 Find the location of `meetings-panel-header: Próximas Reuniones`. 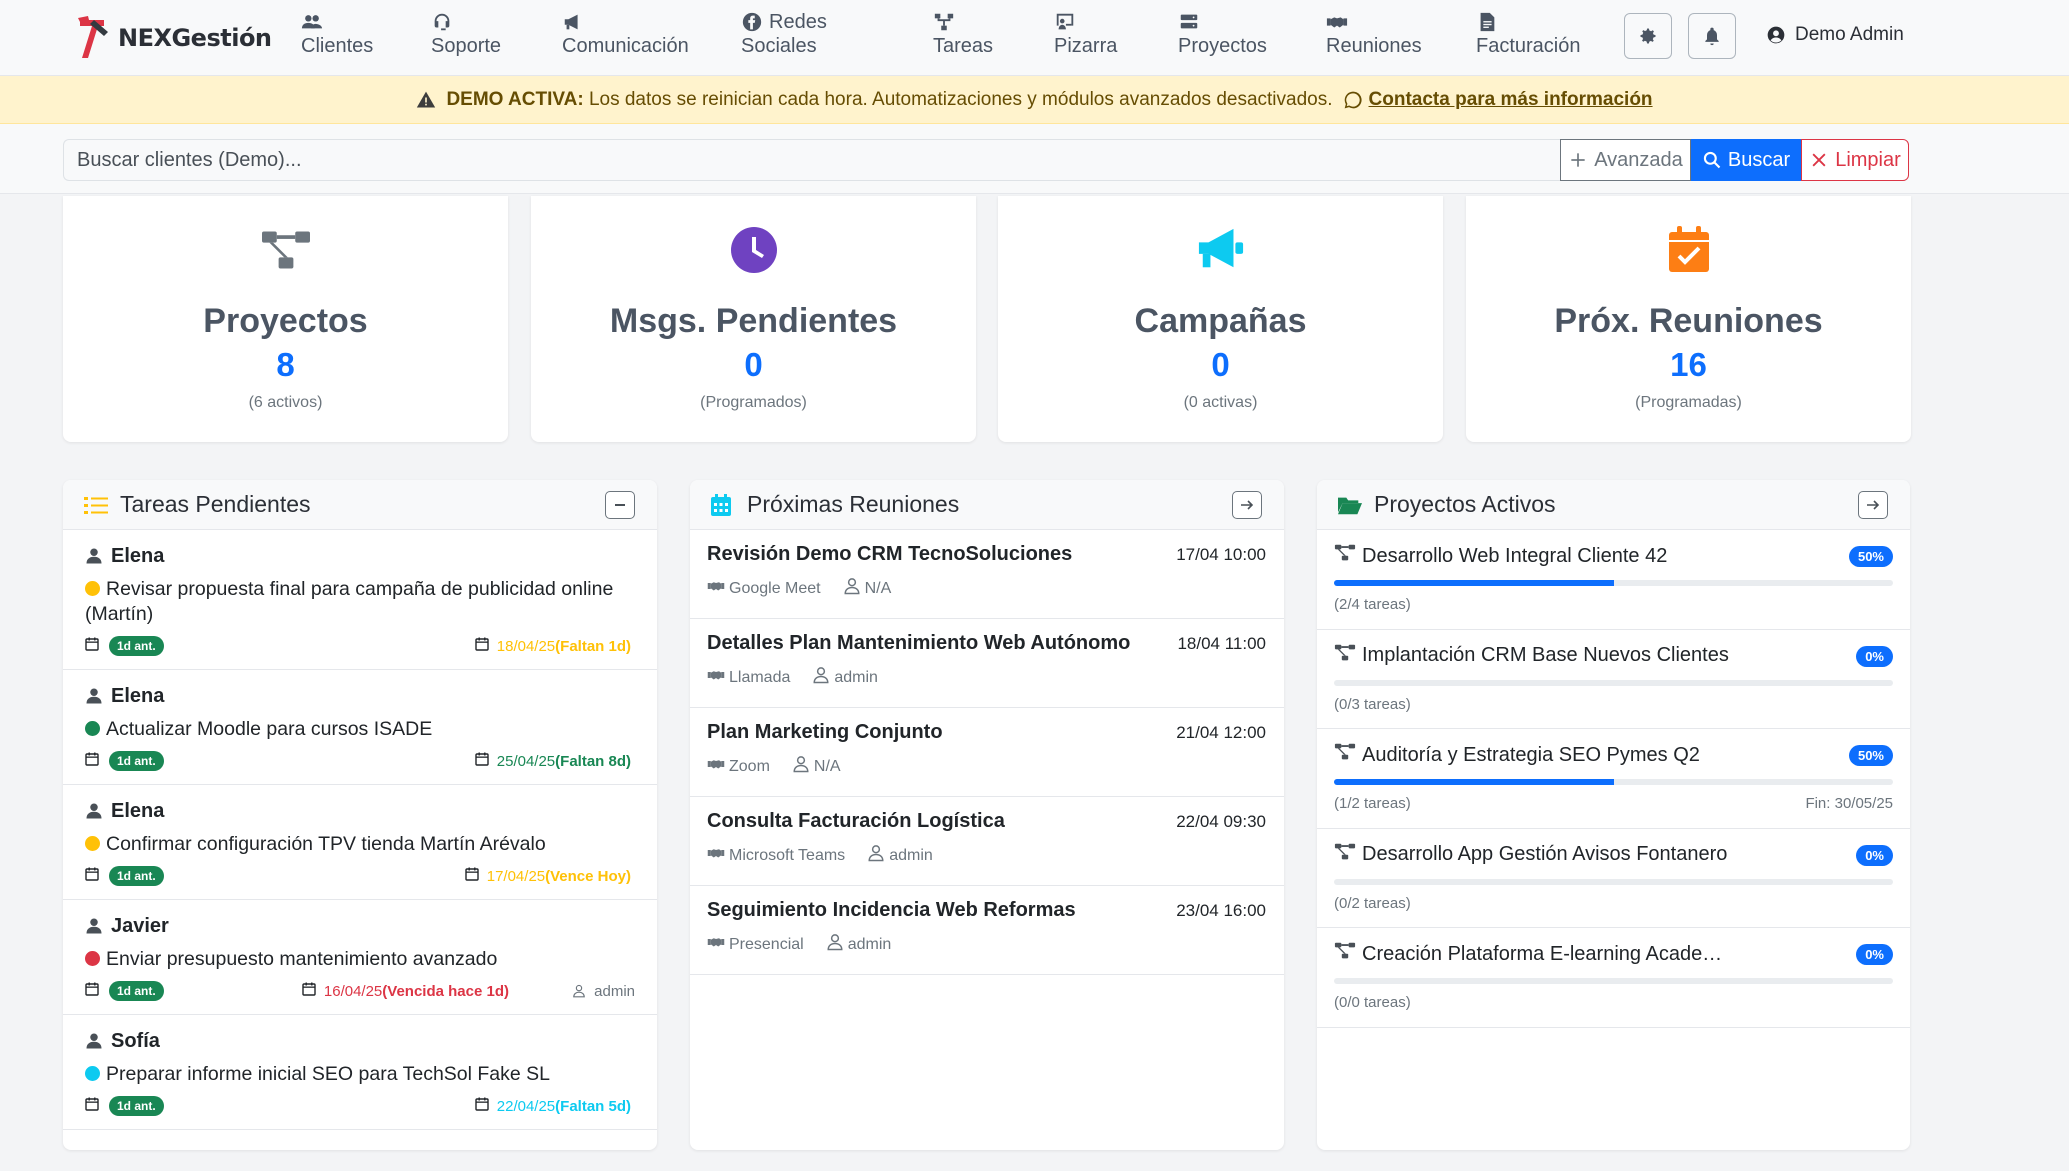

meetings-panel-header: Próximas Reuniones is located at coordinates (987, 505).